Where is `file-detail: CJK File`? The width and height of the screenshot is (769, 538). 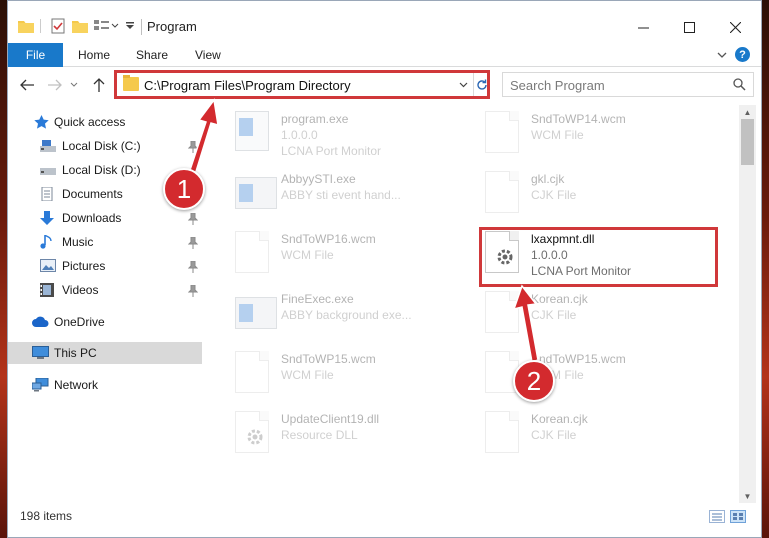 file-detail: CJK File is located at coordinates (554, 195).